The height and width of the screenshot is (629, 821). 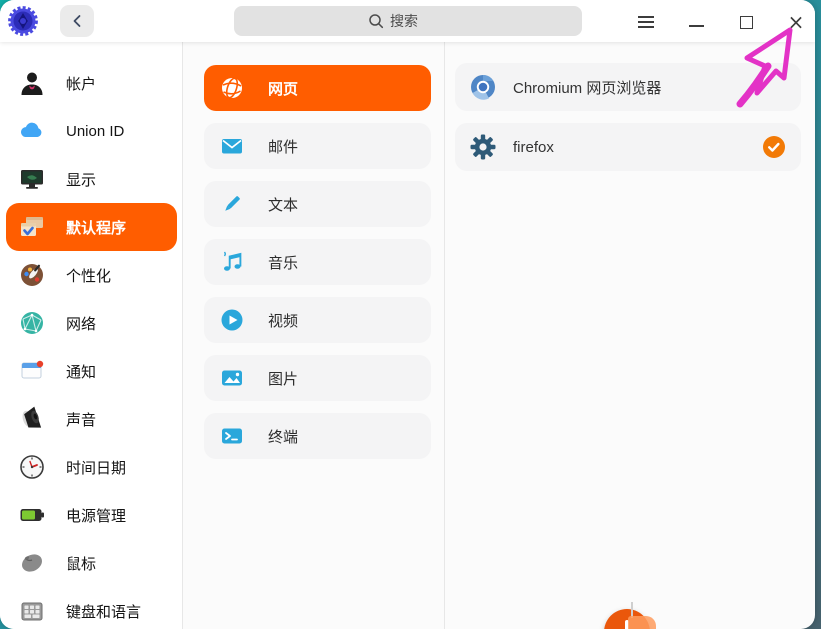 I want to click on close-button: ×, so click(x=796, y=22).